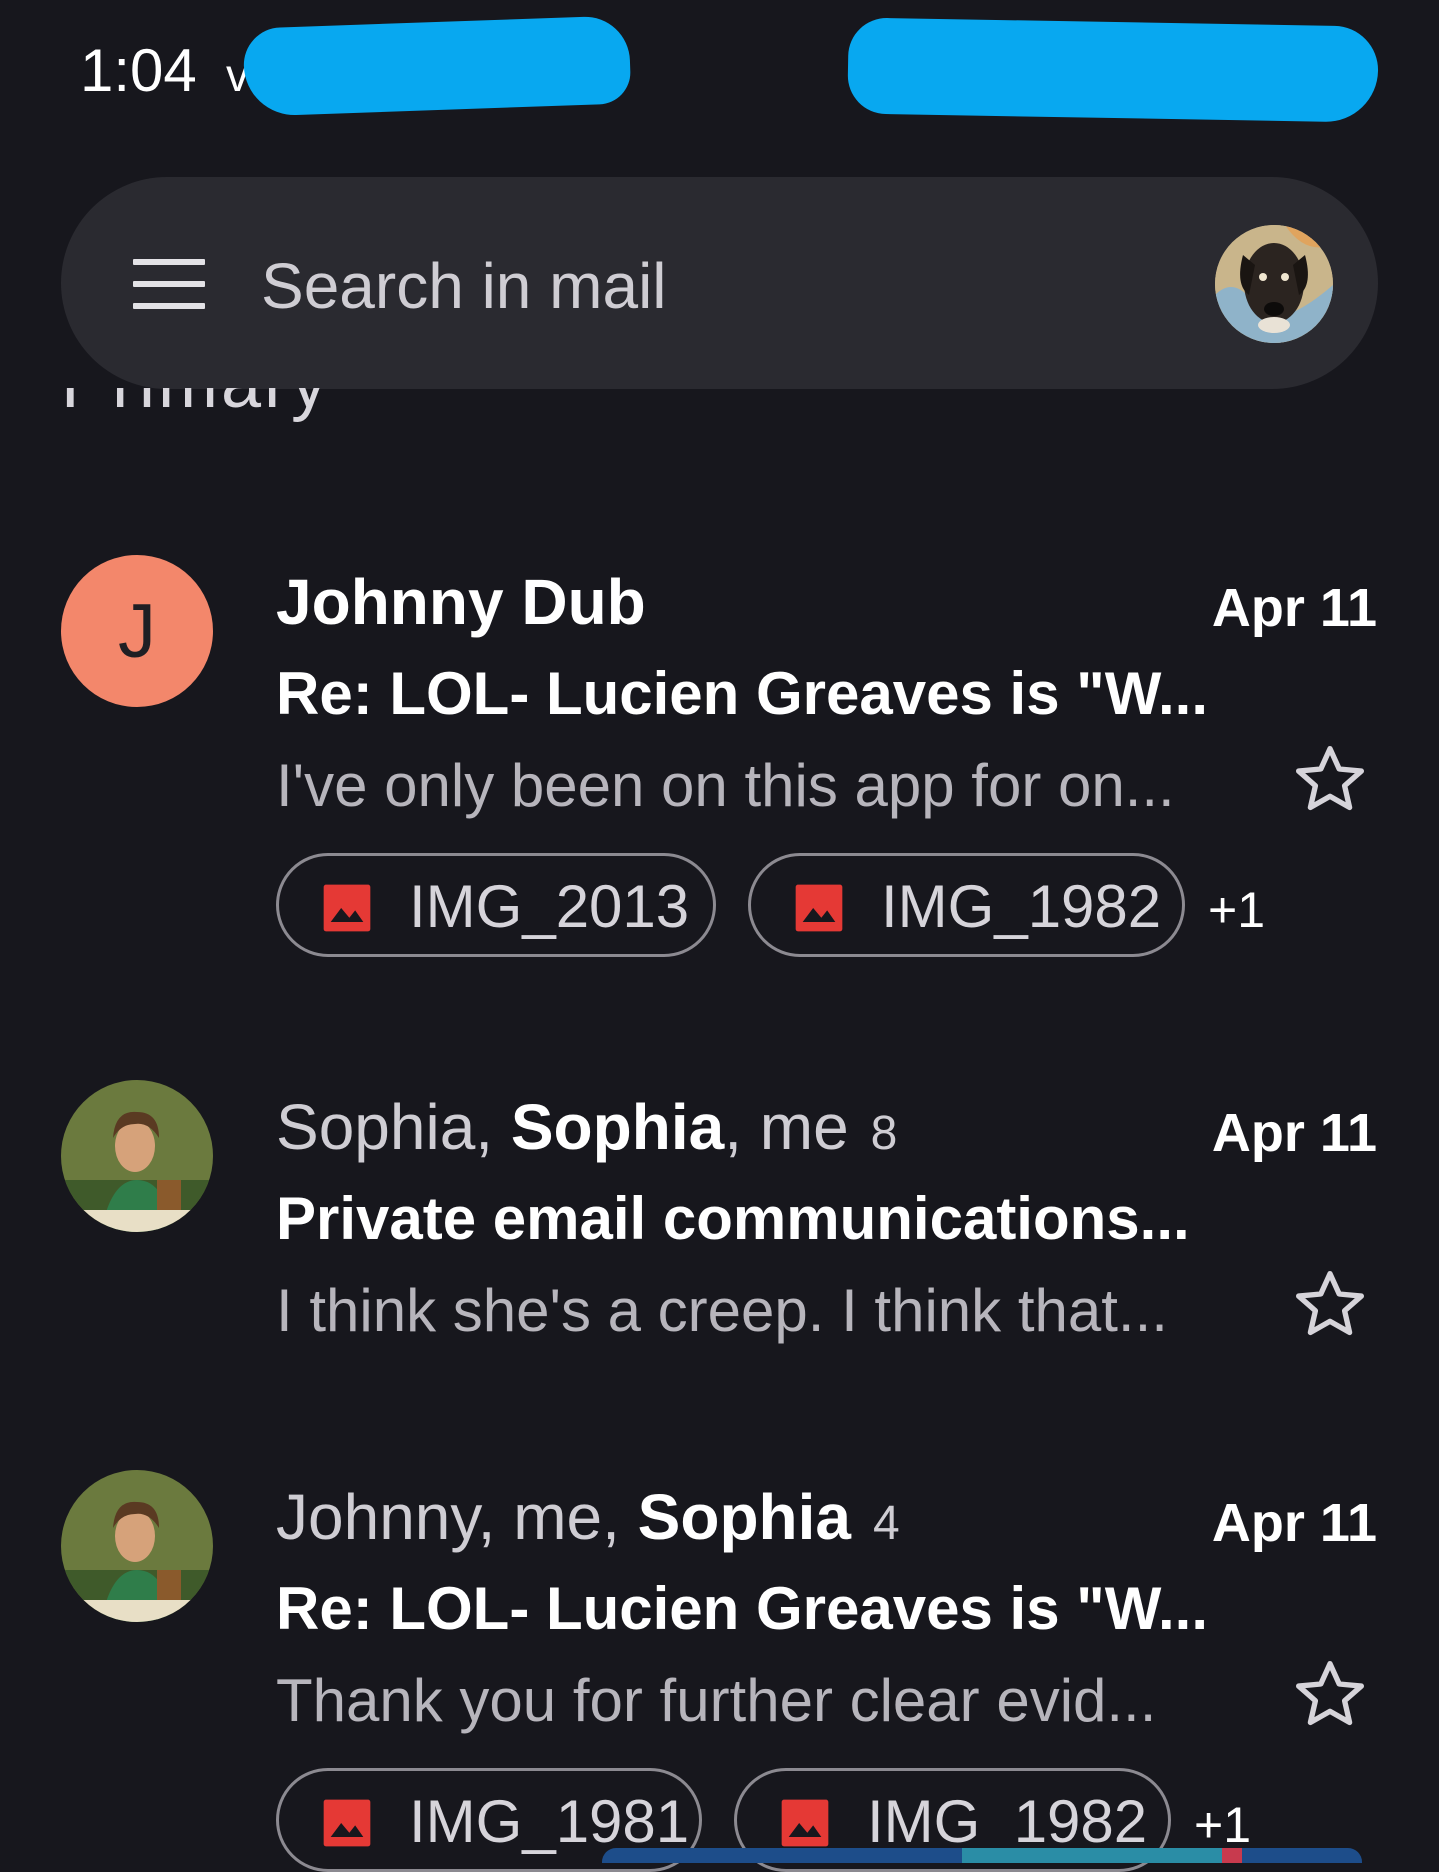  What do you see at coordinates (886, 1523) in the screenshot?
I see `thread-count: 4` at bounding box center [886, 1523].